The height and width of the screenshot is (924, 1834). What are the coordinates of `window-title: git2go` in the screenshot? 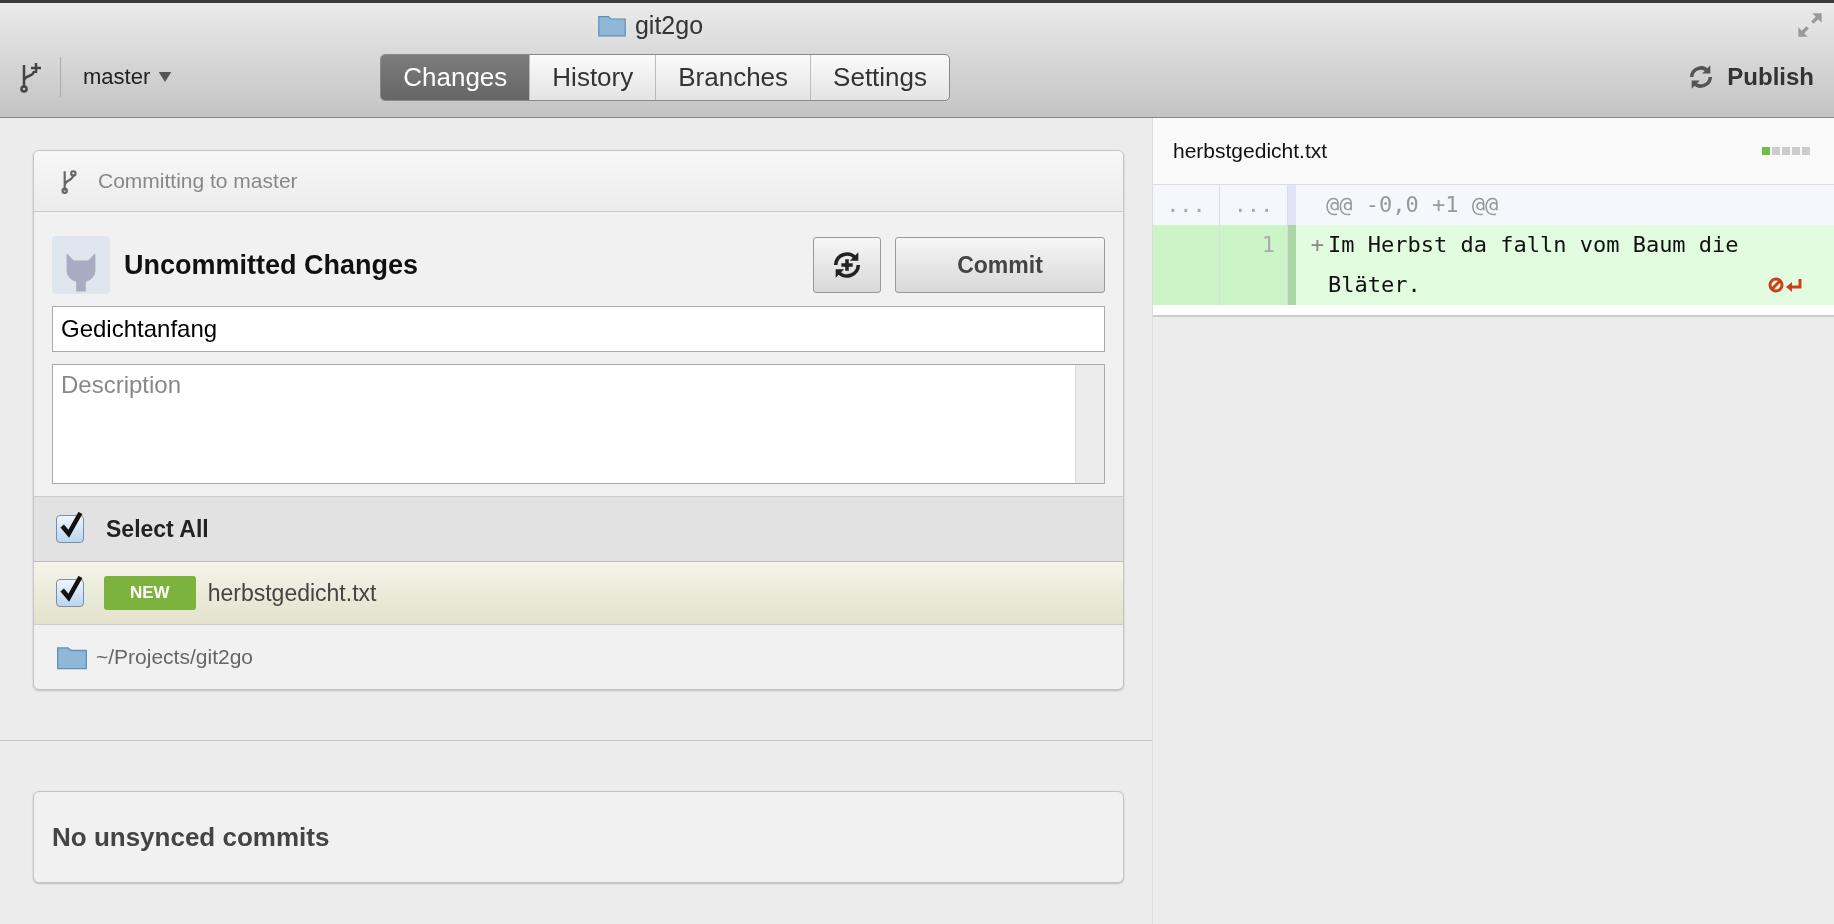 It's located at (669, 25).